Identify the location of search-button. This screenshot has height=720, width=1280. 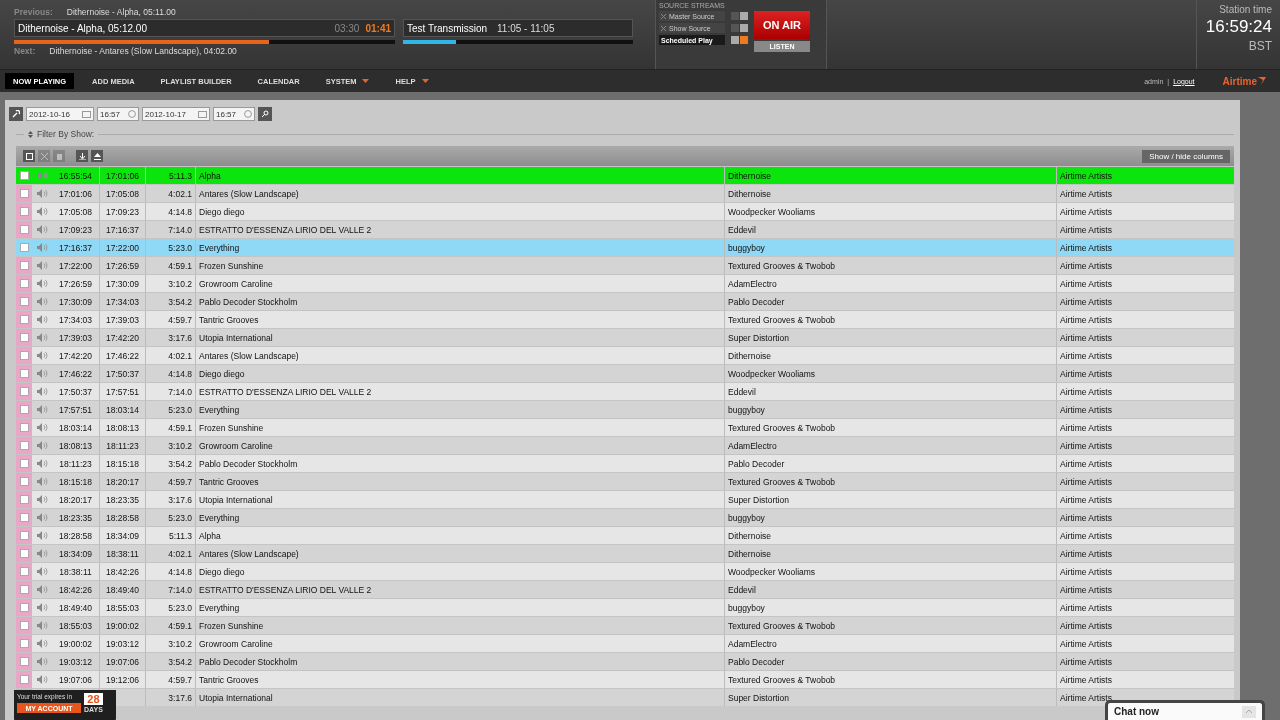
(265, 114).